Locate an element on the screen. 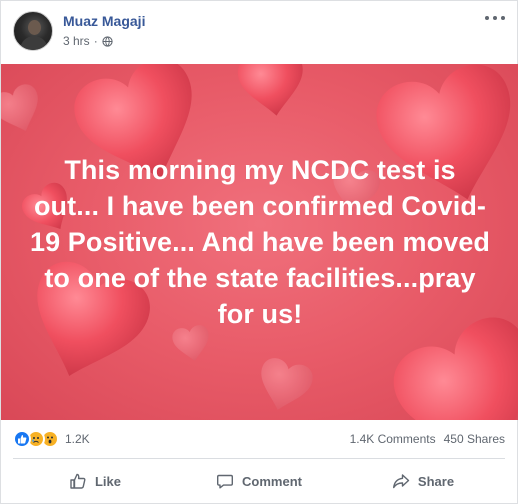 The width and height of the screenshot is (518, 504). reaction-summary is located at coordinates (36, 439).